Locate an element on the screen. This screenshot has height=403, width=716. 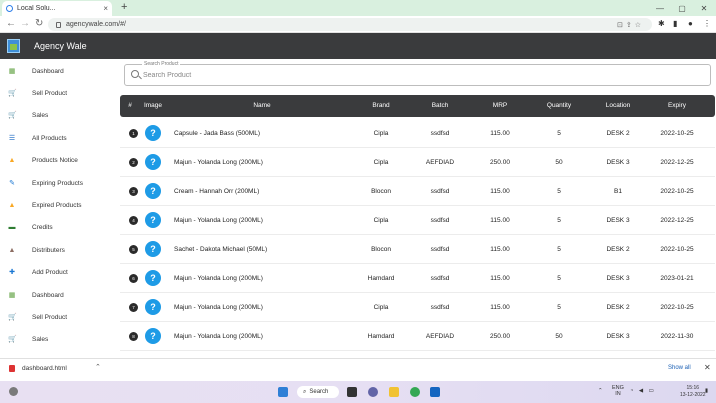
download-bar: dashboard.html ⌃ Show all ✕ is located at coordinates (358, 367).